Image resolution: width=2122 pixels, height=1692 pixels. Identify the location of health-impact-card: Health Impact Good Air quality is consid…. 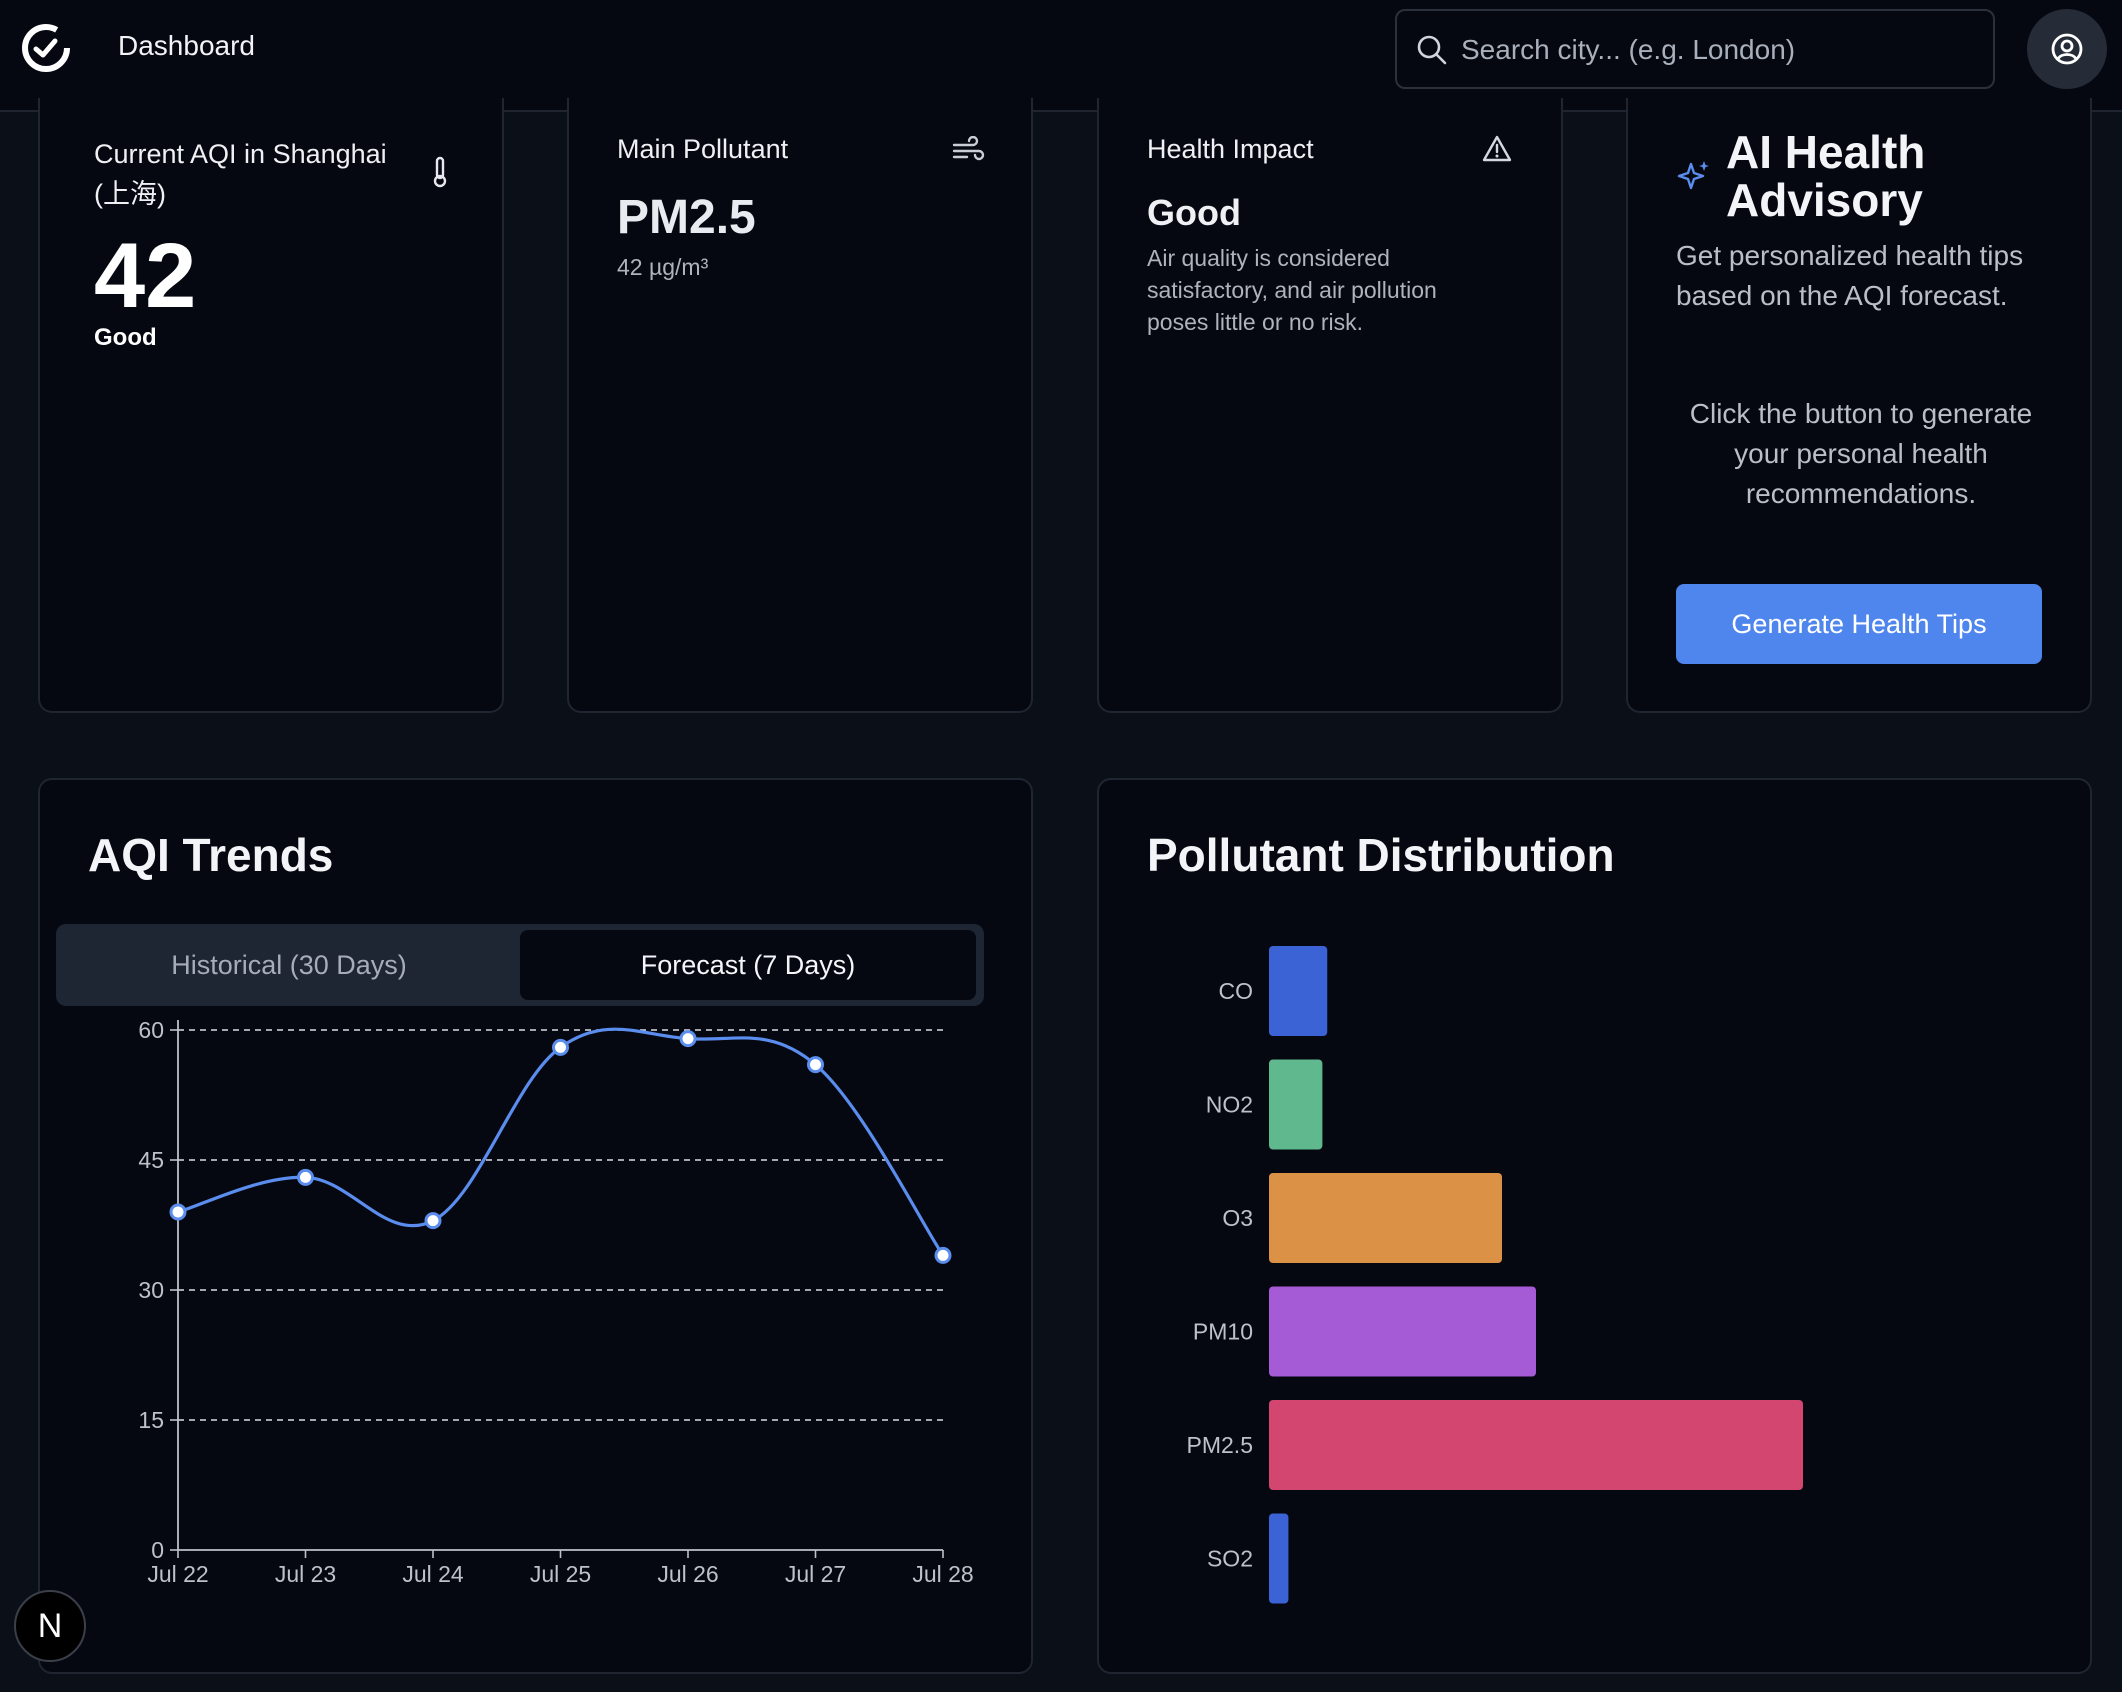
(1330, 405).